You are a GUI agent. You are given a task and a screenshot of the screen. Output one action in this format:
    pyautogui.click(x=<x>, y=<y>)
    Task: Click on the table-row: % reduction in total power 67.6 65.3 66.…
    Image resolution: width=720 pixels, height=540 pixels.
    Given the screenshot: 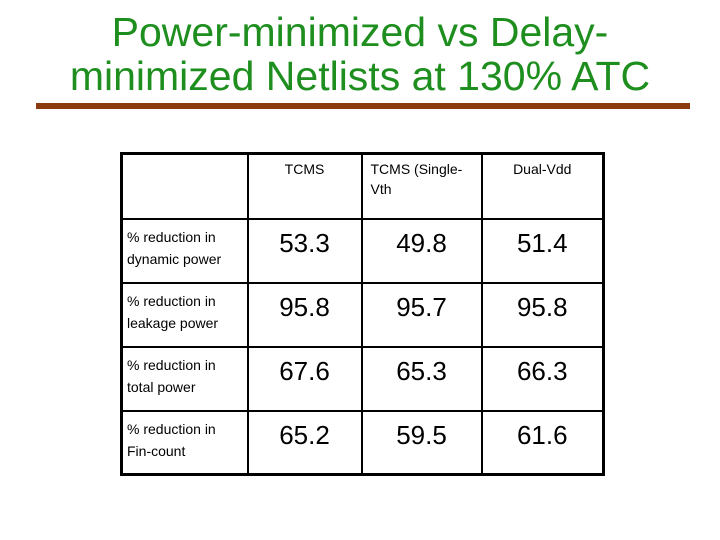 What is the action you would take?
    pyautogui.click(x=362, y=378)
    